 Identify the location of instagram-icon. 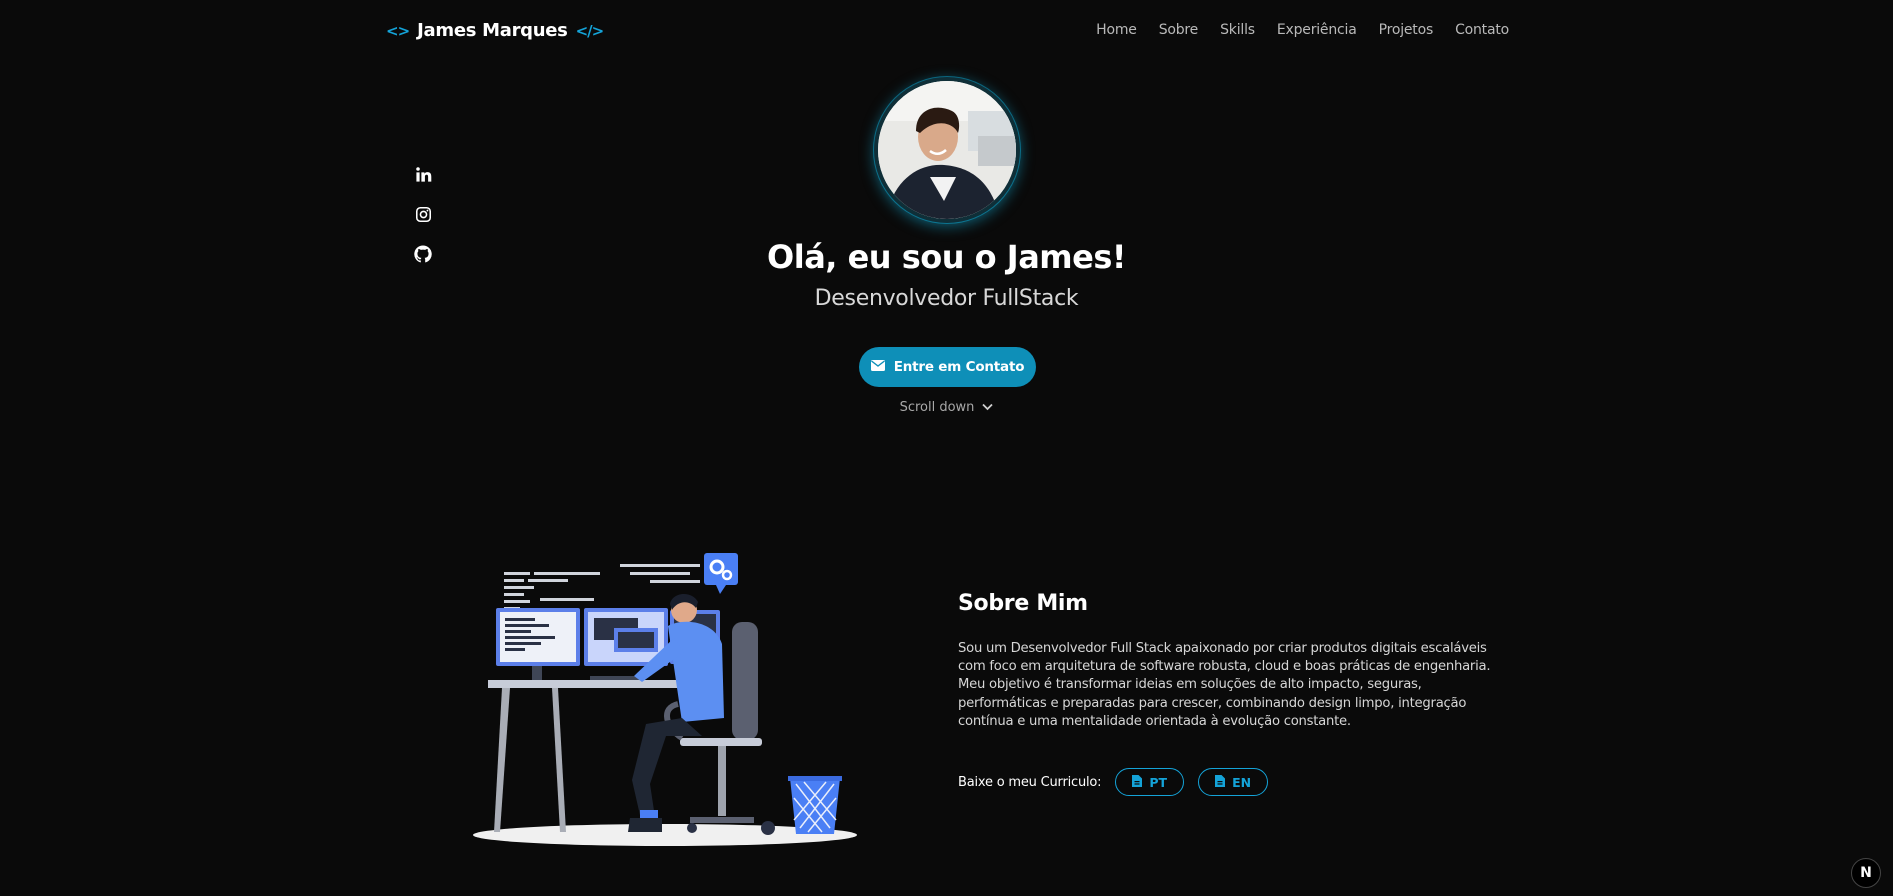
(423, 214).